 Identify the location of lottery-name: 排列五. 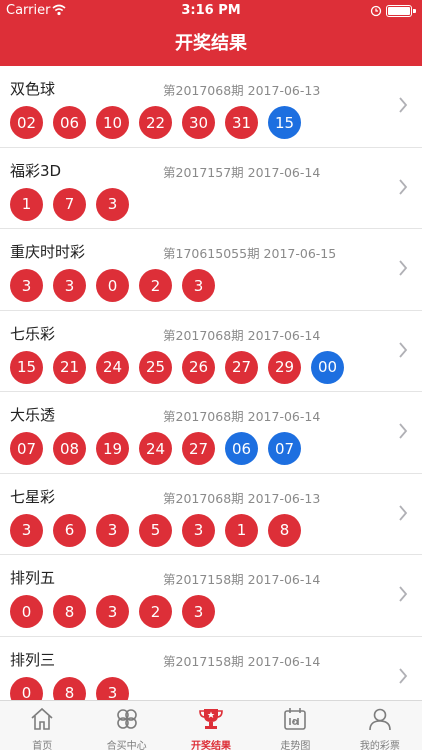
(33, 578).